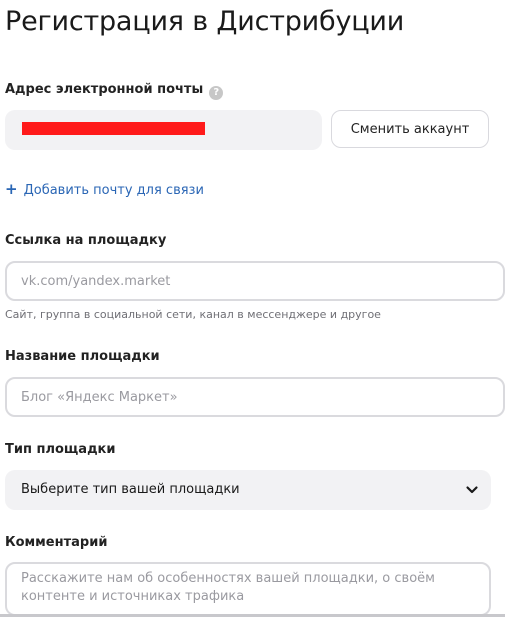 Image resolution: width=505 pixels, height=617 pixels. What do you see at coordinates (60, 449) in the screenshot?
I see `site-type-label: Тип площадки` at bounding box center [60, 449].